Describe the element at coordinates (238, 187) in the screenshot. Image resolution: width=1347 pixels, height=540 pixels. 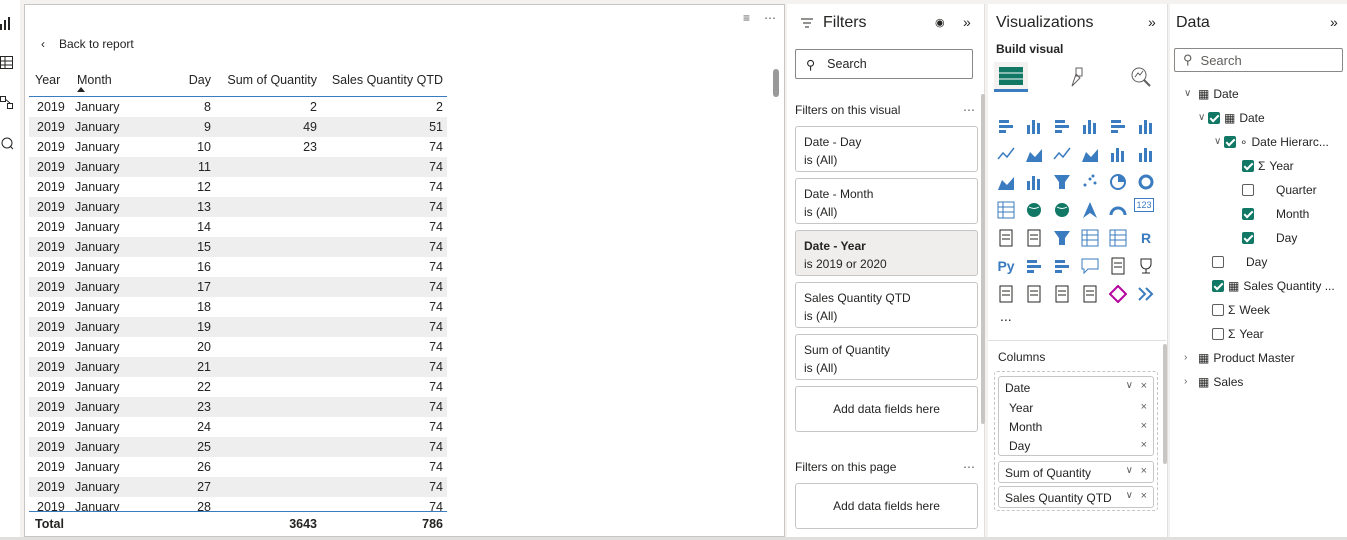
I see `table-row: 2019 January 12 74` at that location.